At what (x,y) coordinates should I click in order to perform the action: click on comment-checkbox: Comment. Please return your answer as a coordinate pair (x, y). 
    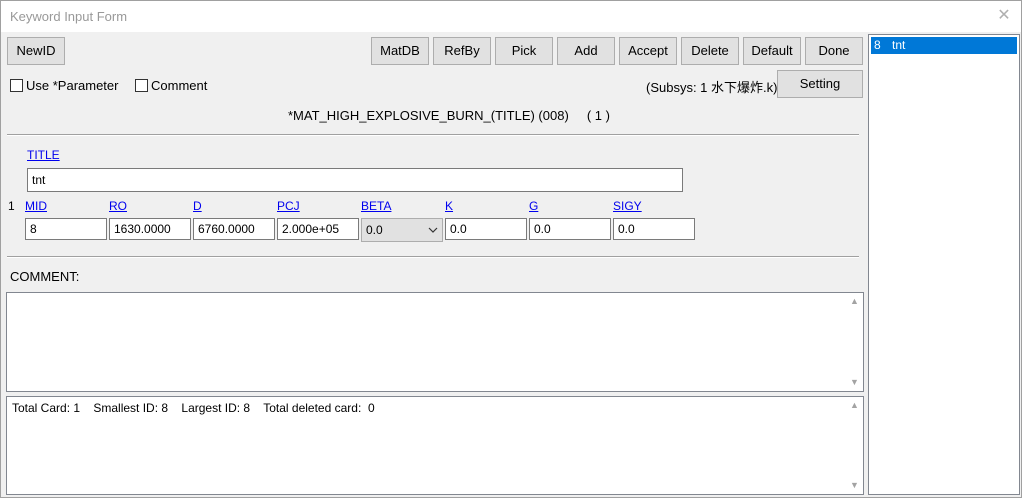
    Looking at the image, I should click on (171, 85).